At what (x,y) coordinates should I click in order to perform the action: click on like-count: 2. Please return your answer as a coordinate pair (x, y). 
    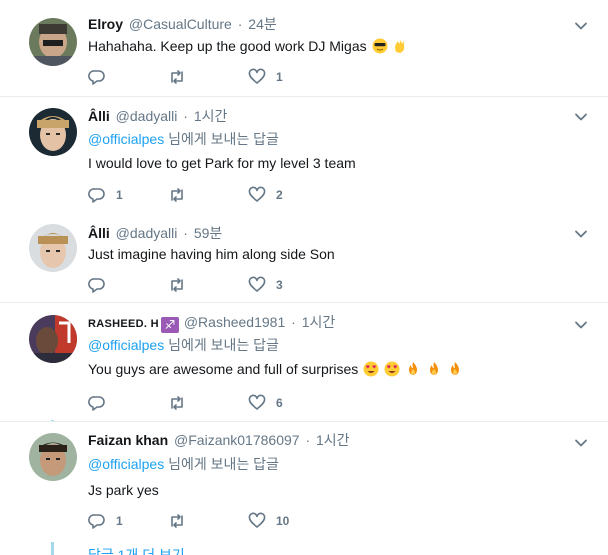
    Looking at the image, I should click on (279, 195).